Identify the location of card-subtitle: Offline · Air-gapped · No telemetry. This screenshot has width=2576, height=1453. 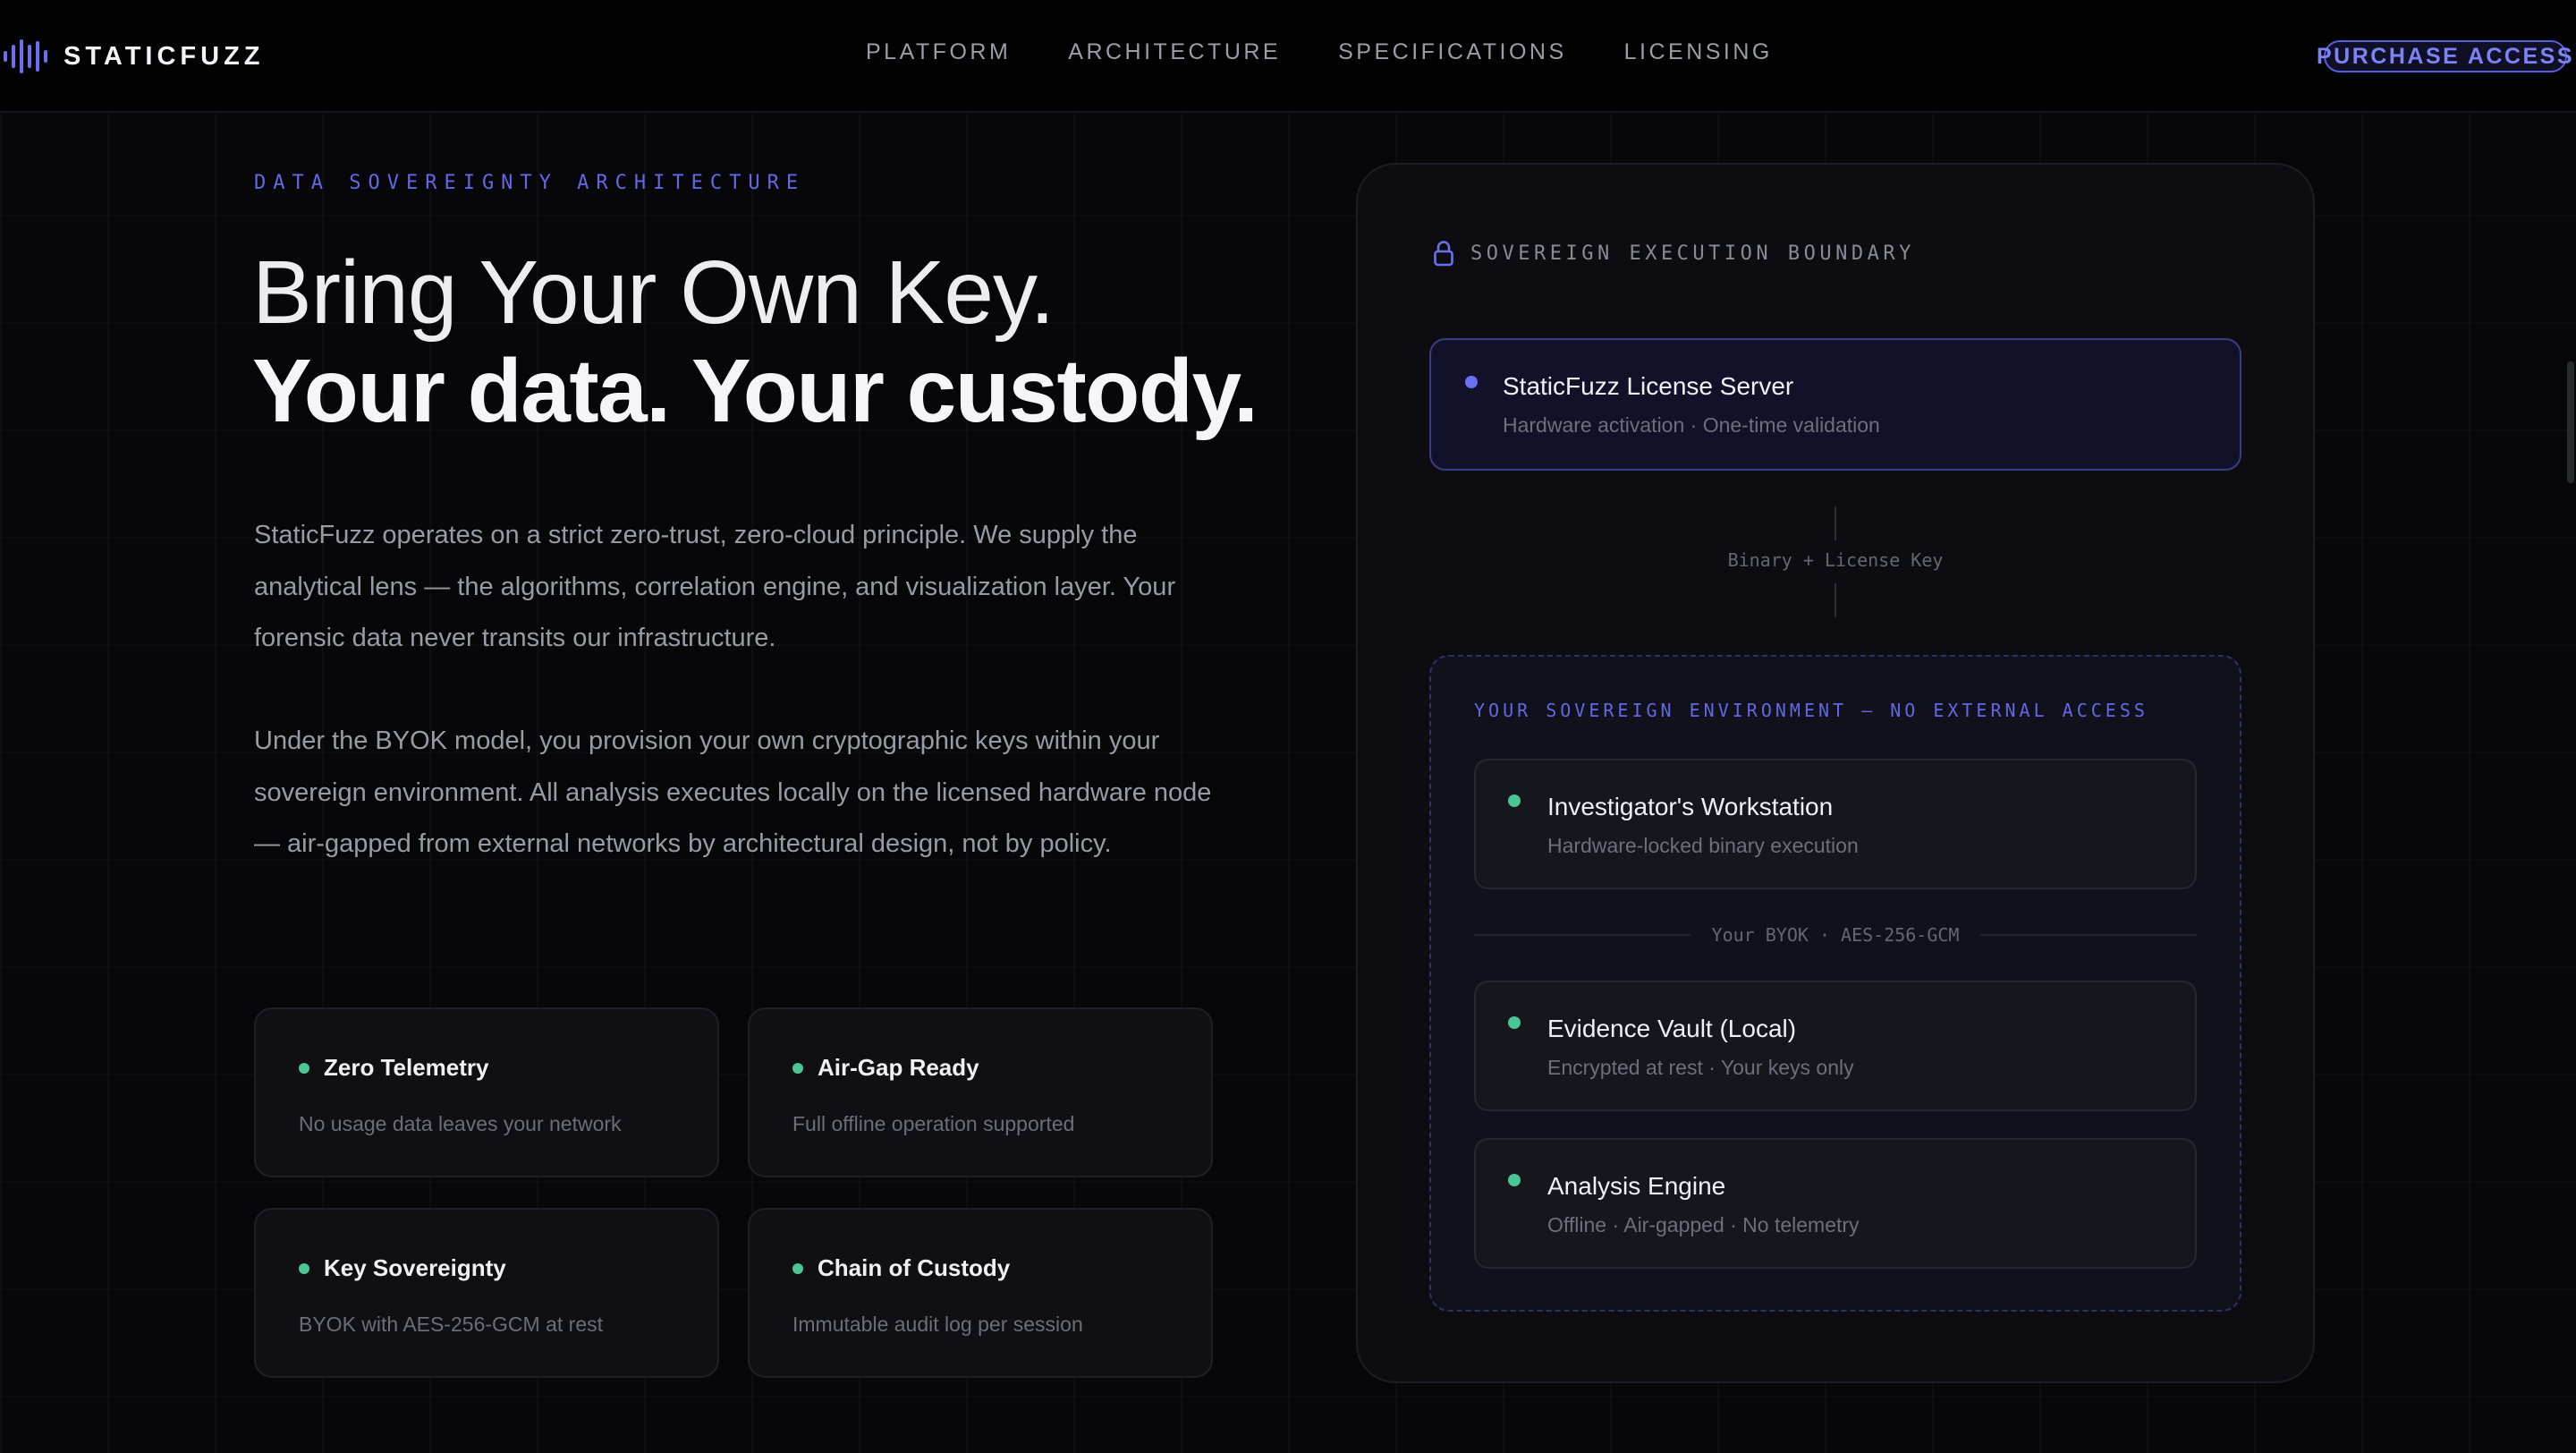
(1703, 1224).